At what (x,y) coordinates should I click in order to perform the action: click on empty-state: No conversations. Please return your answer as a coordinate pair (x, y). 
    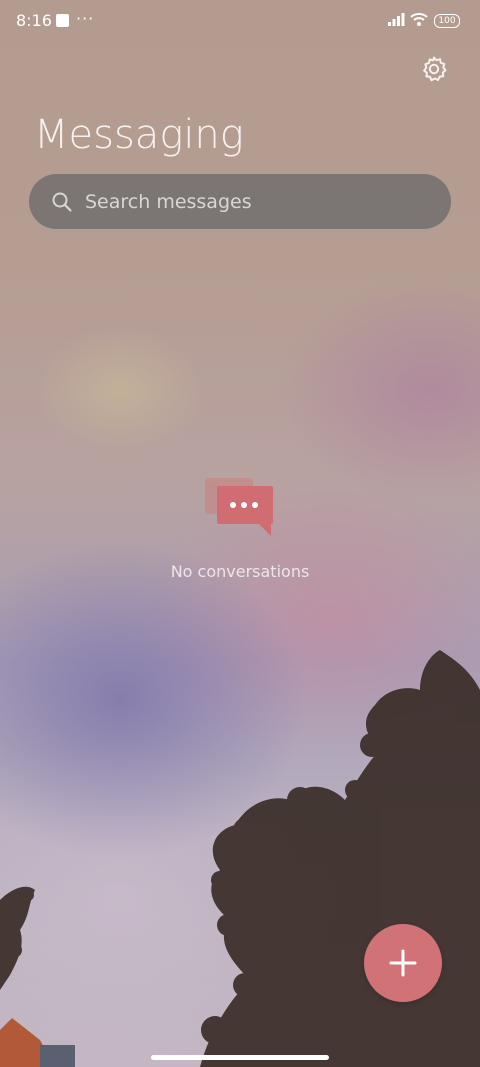
    Looking at the image, I should click on (240, 528).